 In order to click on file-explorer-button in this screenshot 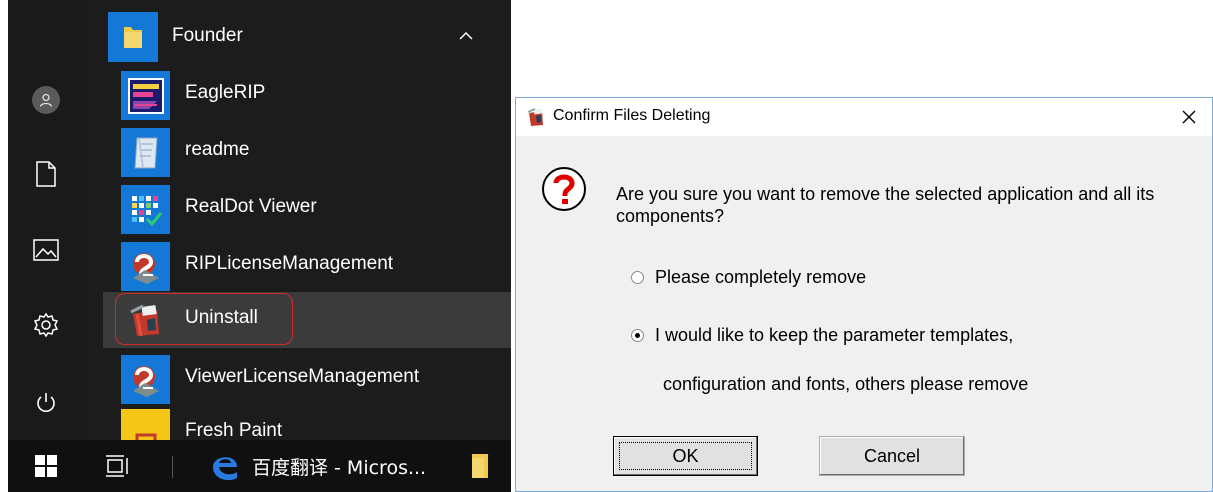, I will do `click(481, 466)`.